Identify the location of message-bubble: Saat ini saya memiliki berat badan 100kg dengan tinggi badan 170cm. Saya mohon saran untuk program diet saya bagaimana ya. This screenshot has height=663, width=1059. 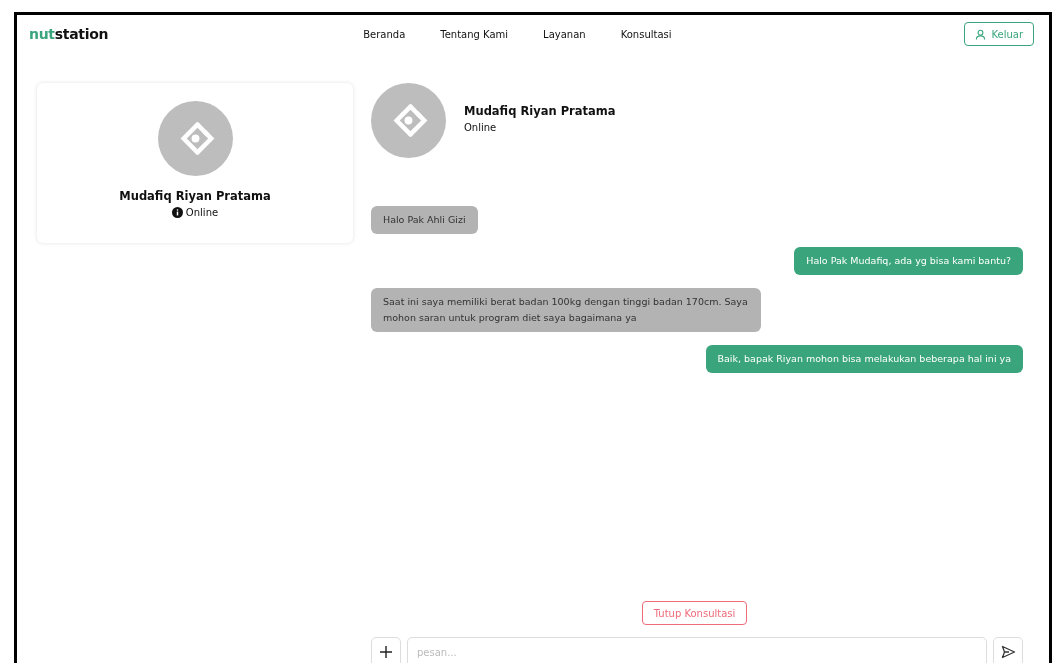
(566, 310).